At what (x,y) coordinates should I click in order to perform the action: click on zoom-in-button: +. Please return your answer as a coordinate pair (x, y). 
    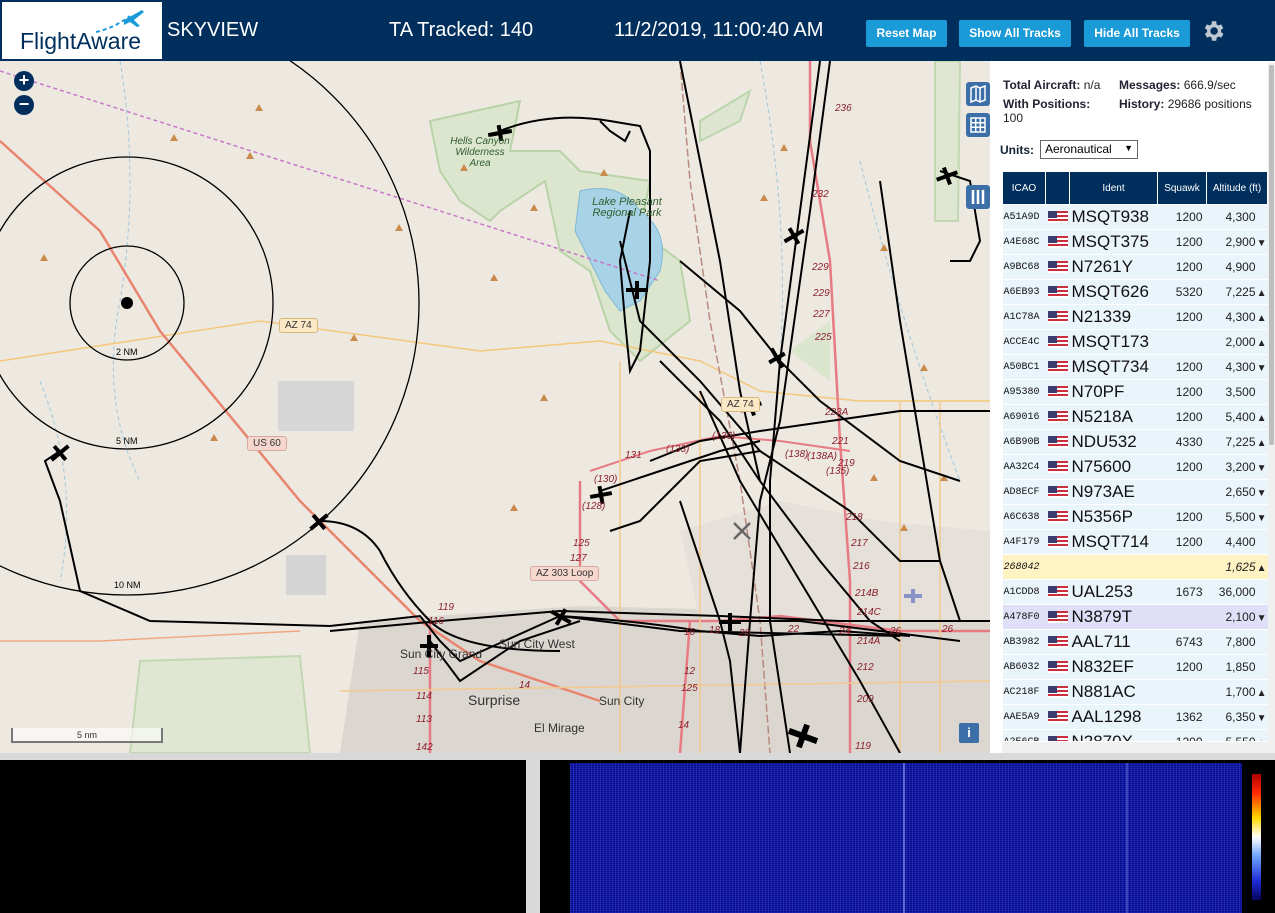
    Looking at the image, I should click on (24, 81).